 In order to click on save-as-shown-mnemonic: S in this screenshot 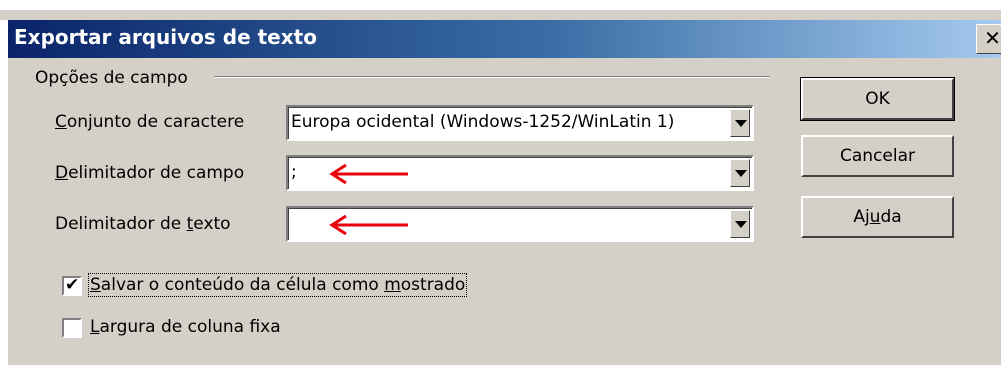, I will do `click(95, 285)`.